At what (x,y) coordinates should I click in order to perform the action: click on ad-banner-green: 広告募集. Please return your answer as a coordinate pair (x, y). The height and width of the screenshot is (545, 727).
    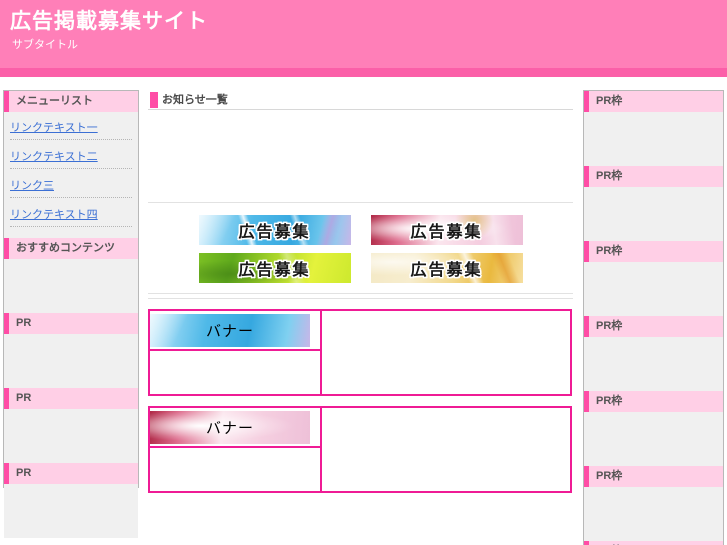
    Looking at the image, I should click on (274, 268).